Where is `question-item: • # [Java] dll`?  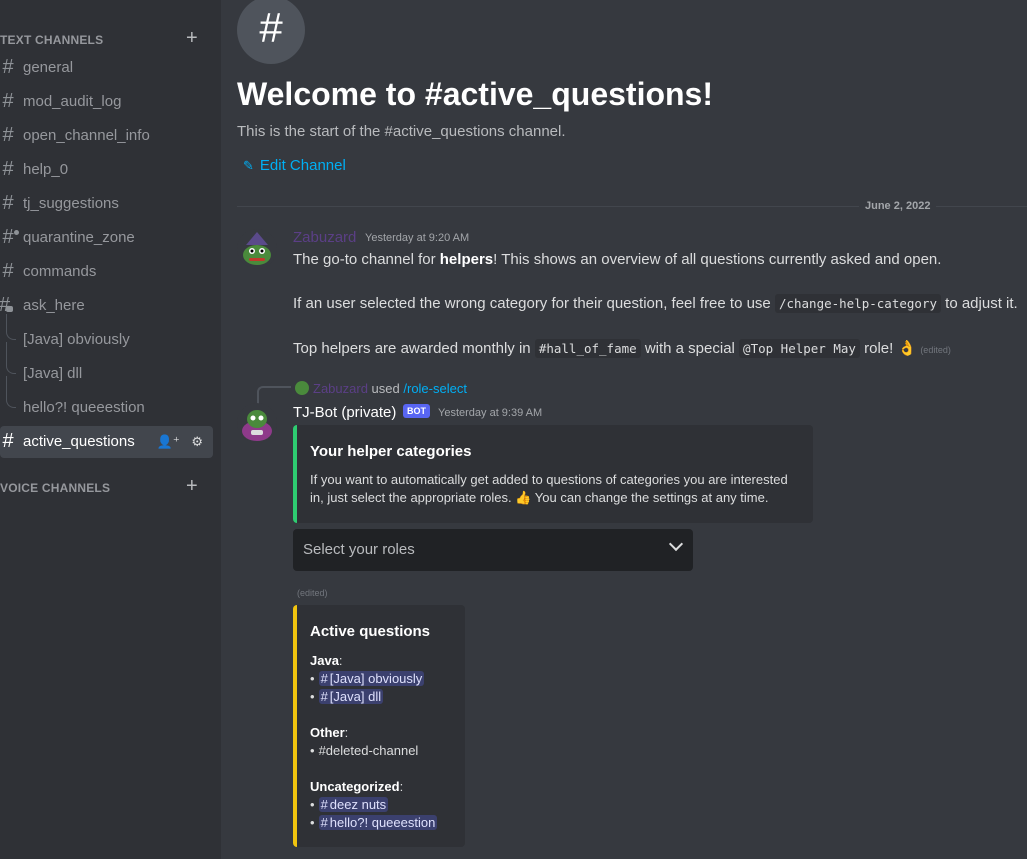 question-item: • # [Java] dll is located at coordinates (347, 696).